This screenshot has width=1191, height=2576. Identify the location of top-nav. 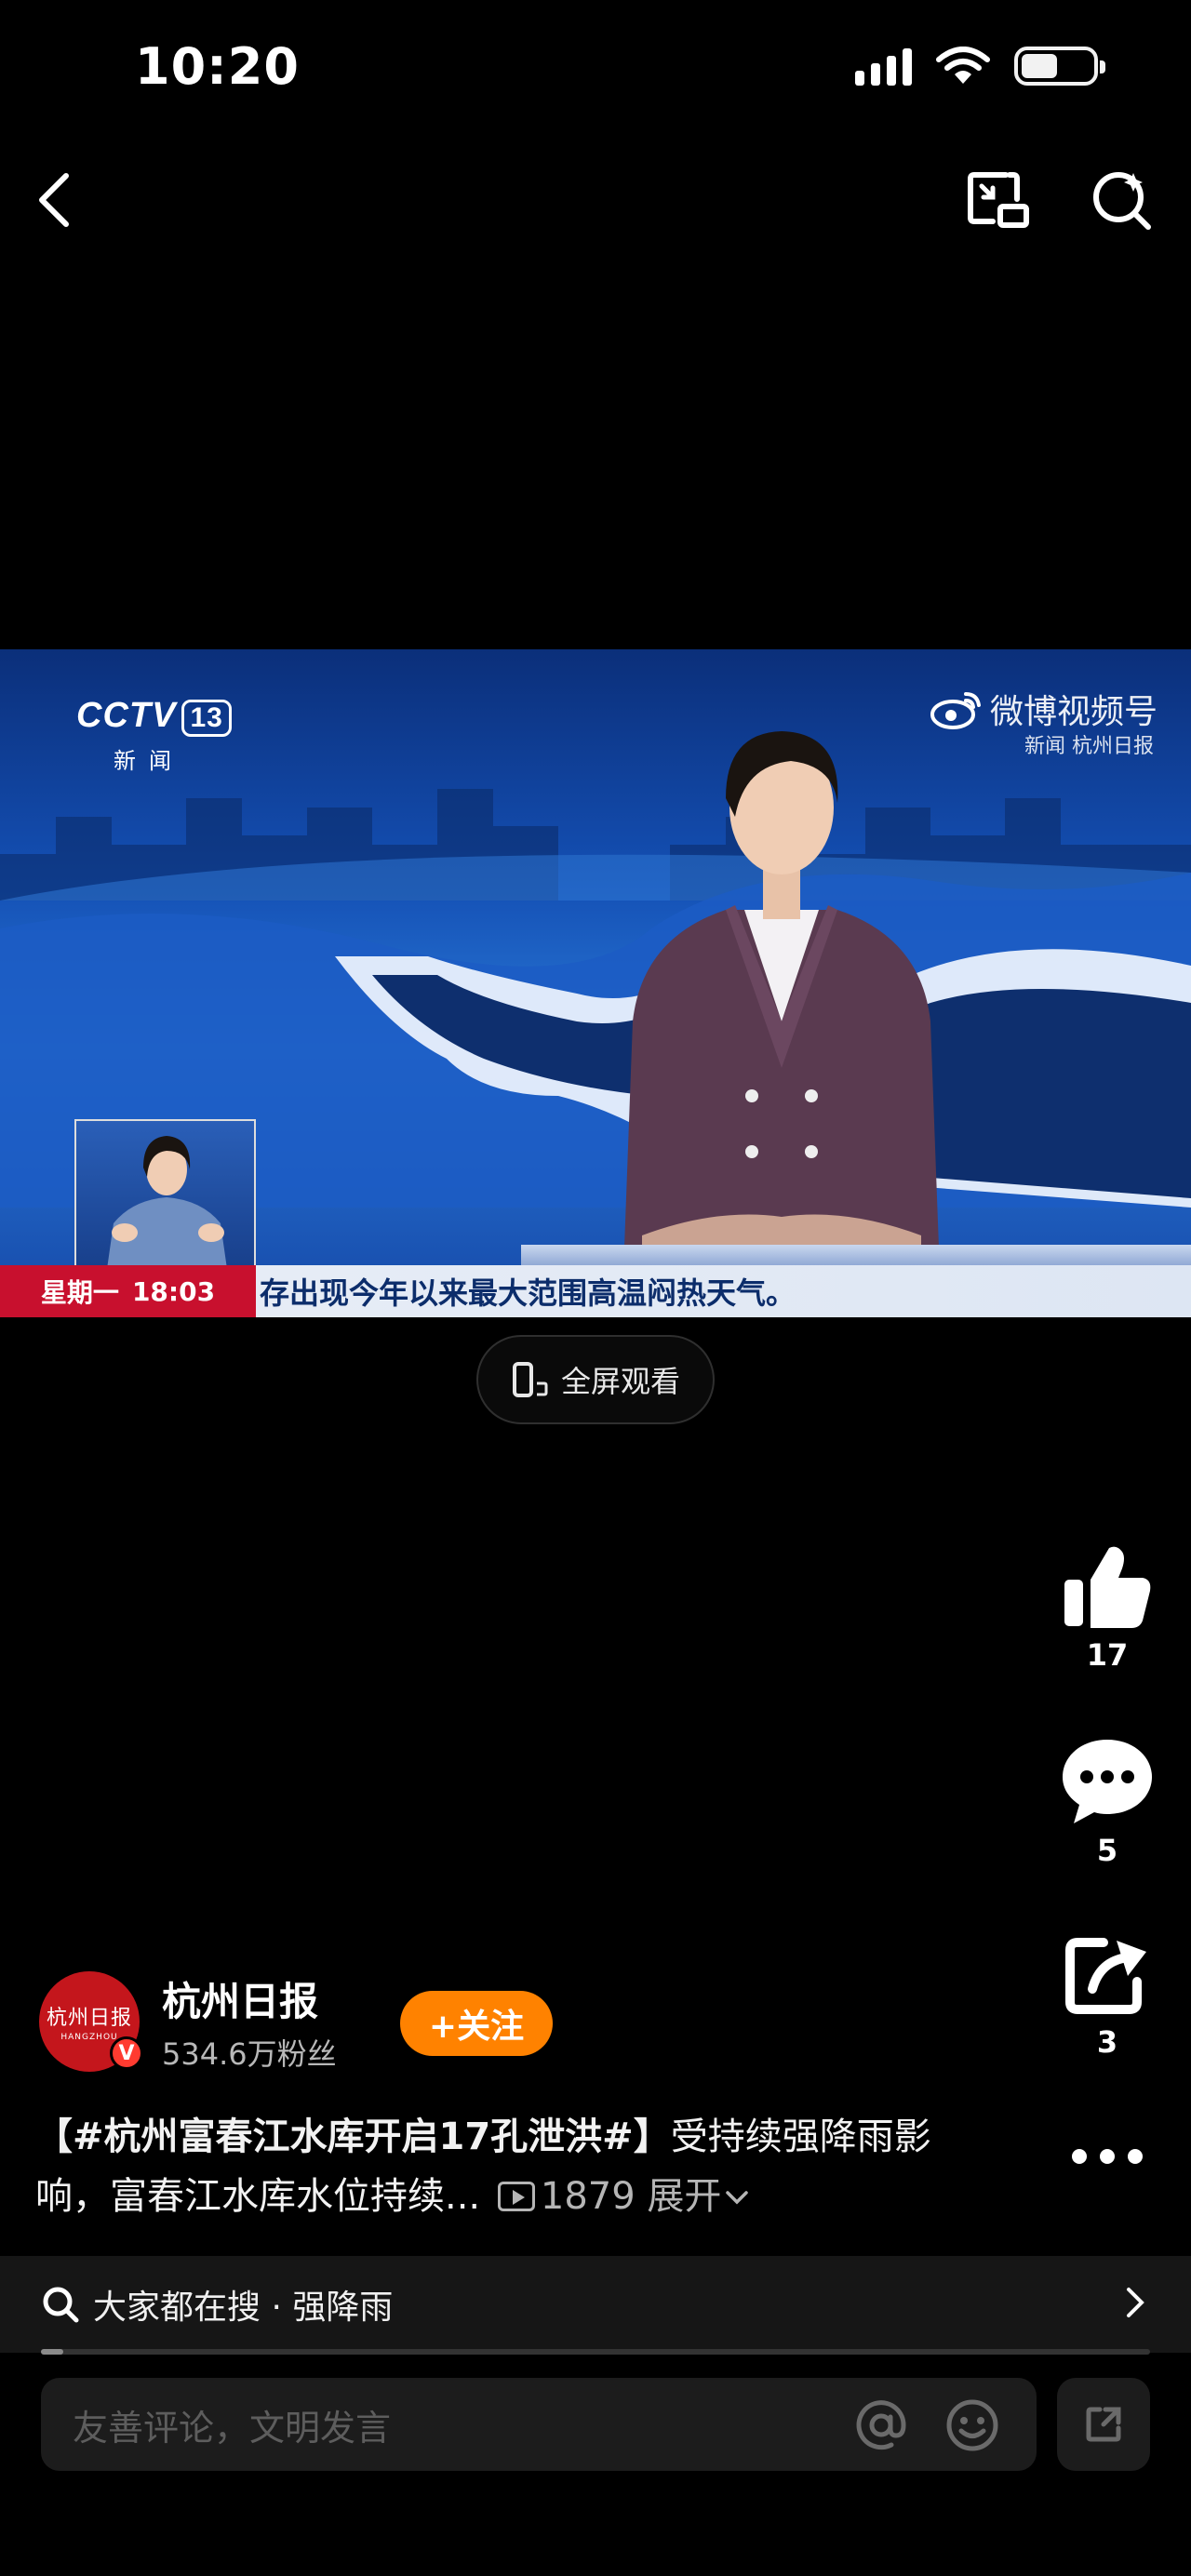
(595, 200).